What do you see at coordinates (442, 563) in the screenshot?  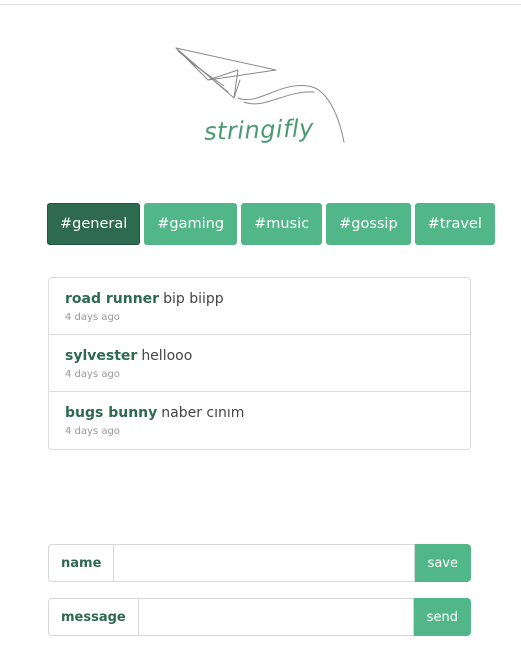 I see `save-button: save` at bounding box center [442, 563].